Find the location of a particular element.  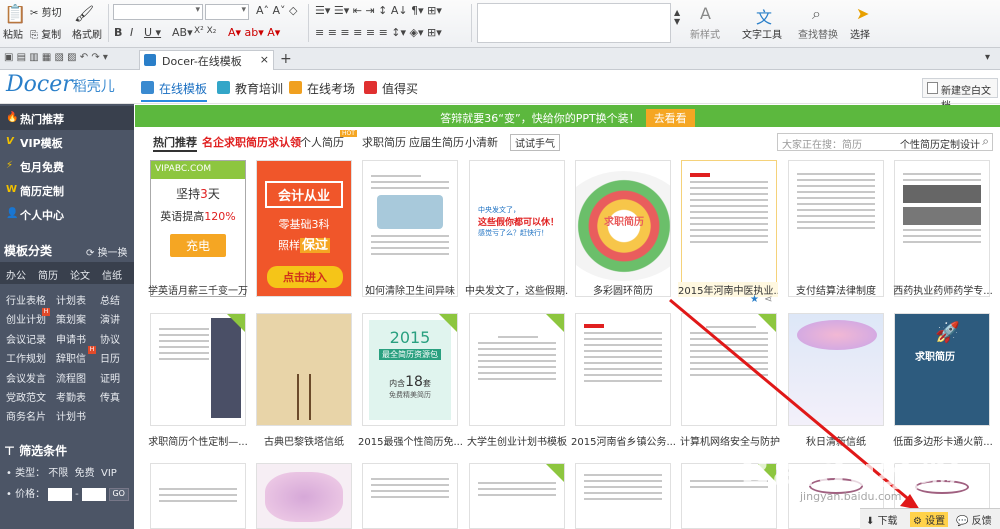

settings-button: ⚙ 设置 is located at coordinates (929, 519).